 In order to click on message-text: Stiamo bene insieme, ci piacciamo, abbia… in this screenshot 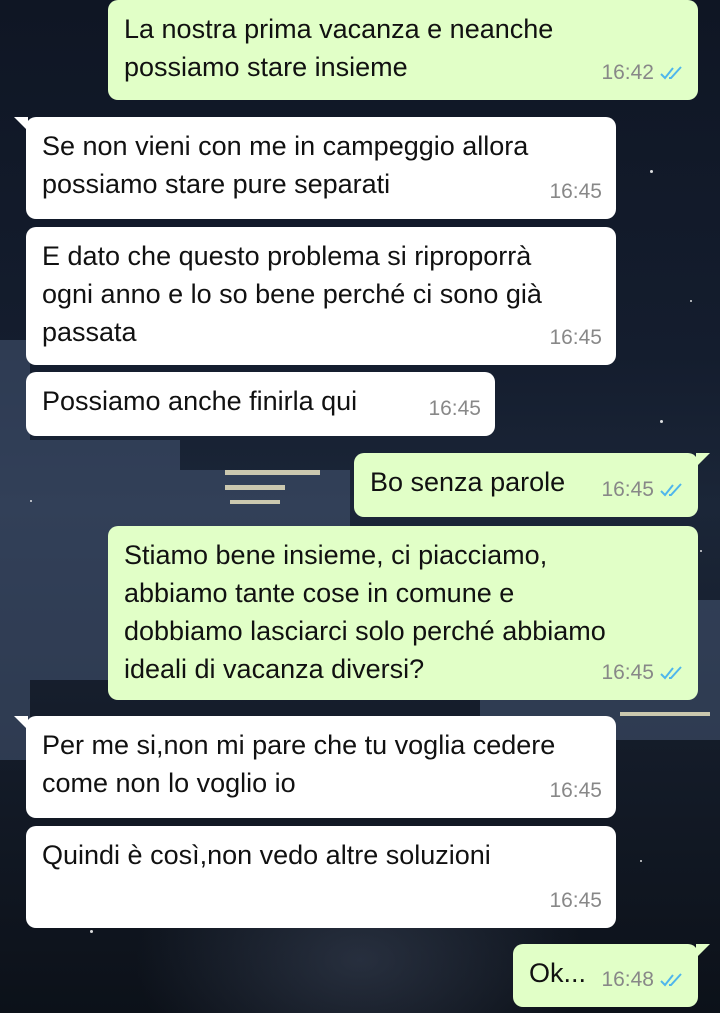, I will do `click(365, 612)`.